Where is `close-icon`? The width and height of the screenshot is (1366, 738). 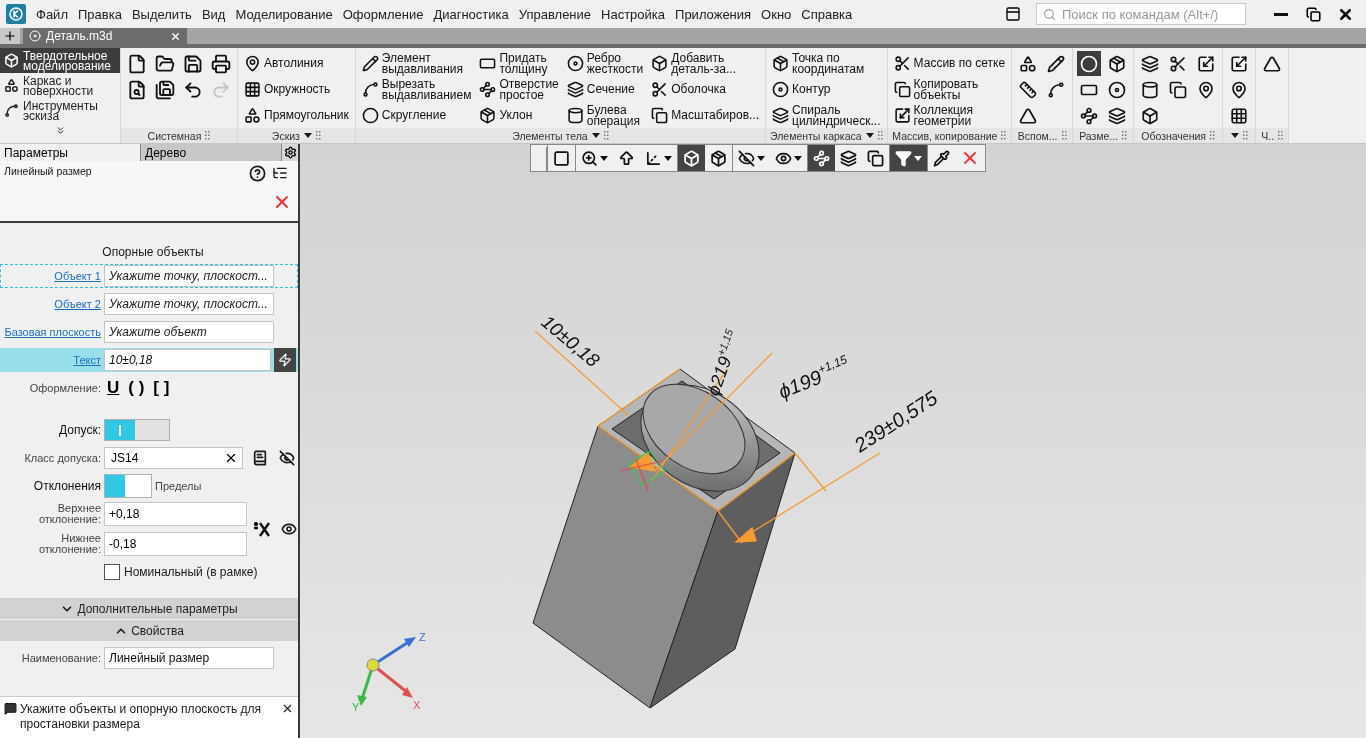 close-icon is located at coordinates (287, 708).